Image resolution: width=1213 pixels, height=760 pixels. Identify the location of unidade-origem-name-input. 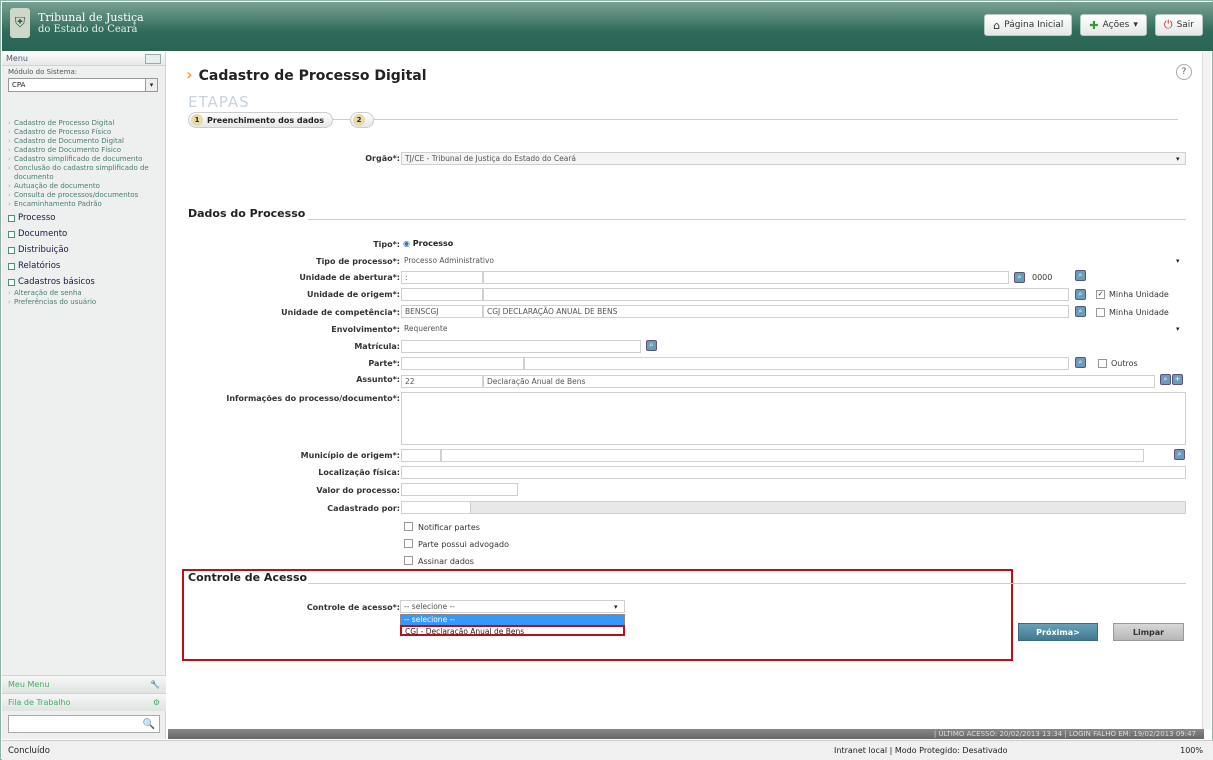
(776, 294).